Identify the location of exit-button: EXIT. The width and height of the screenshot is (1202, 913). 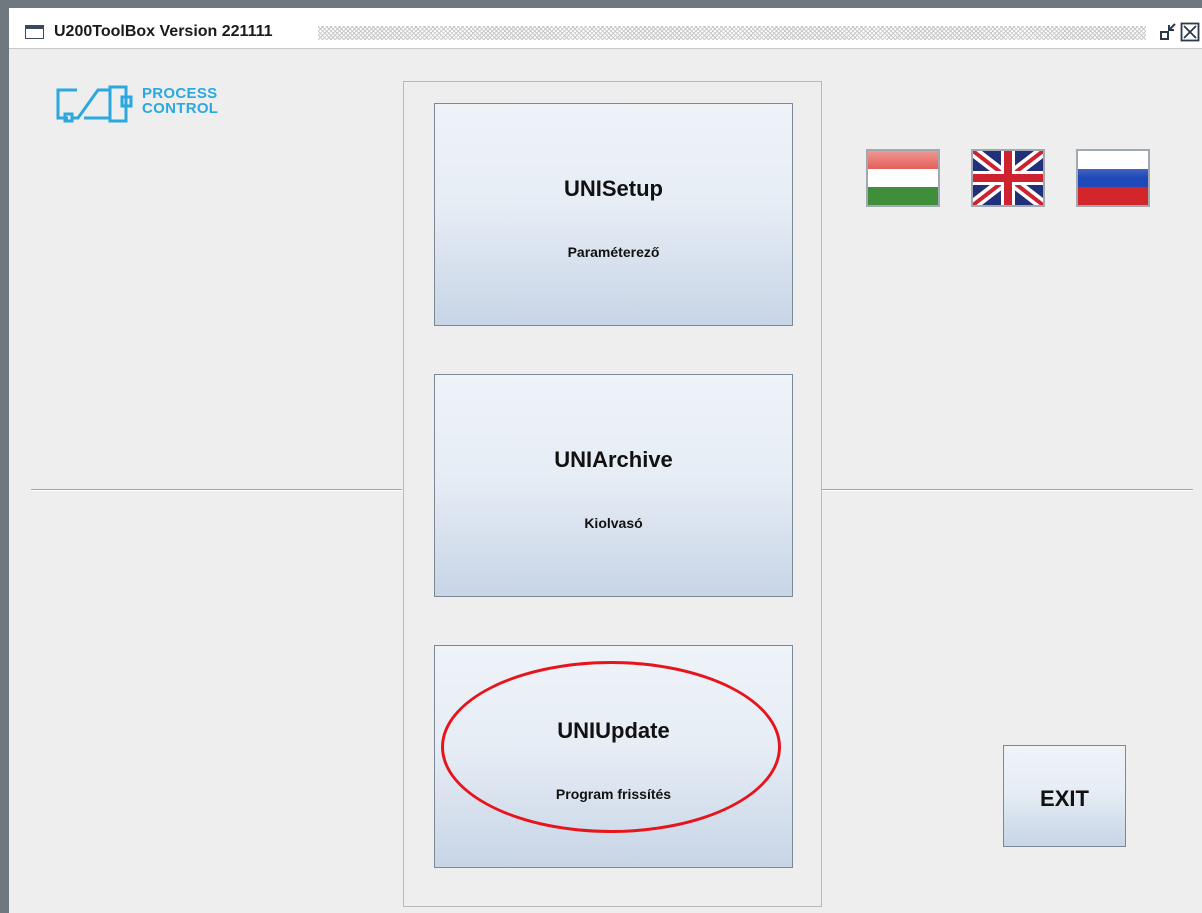
(1064, 796).